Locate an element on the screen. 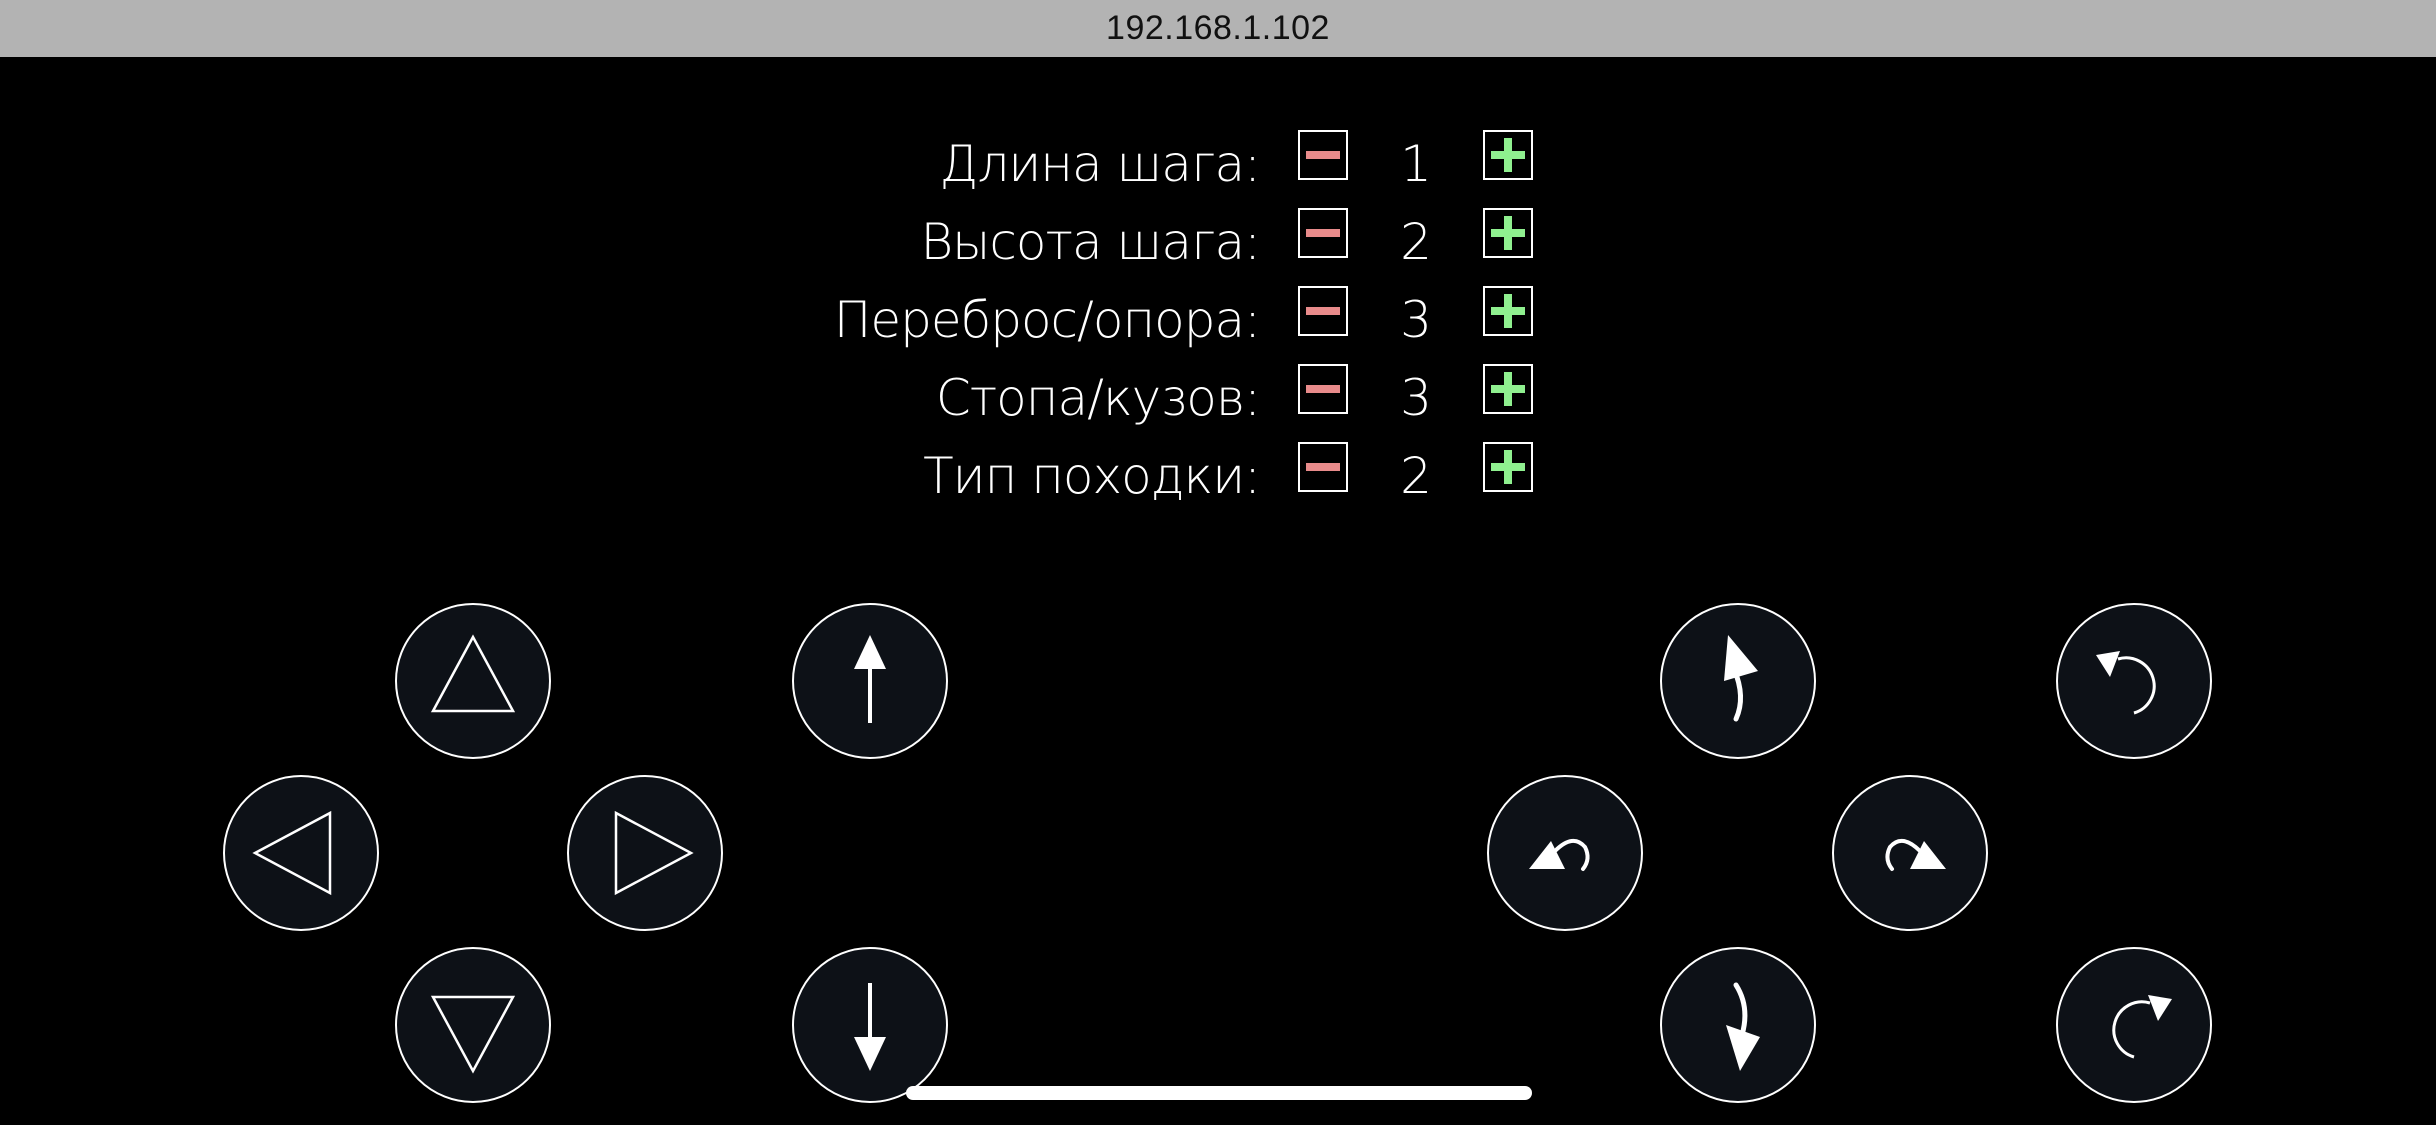 This screenshot has height=1125, width=2436. turn-right-button is located at coordinates (1910, 853).